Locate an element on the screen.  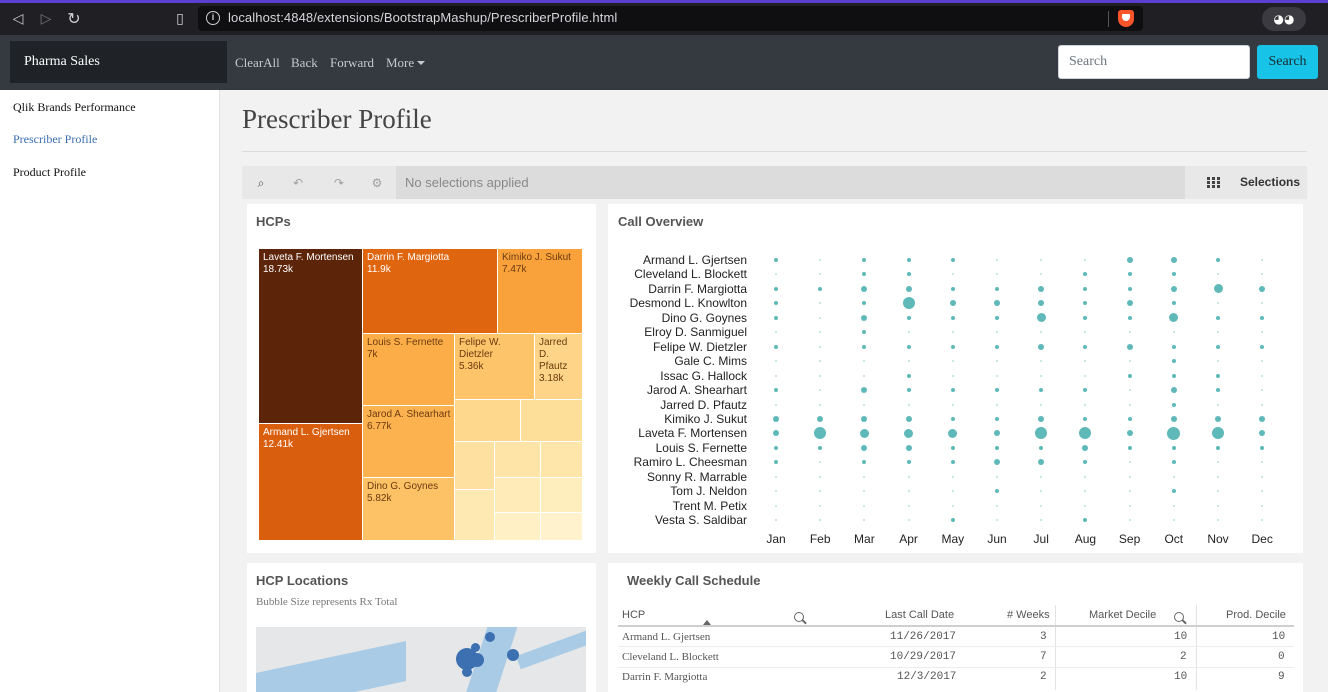
nav-back: Back is located at coordinates (304, 63).